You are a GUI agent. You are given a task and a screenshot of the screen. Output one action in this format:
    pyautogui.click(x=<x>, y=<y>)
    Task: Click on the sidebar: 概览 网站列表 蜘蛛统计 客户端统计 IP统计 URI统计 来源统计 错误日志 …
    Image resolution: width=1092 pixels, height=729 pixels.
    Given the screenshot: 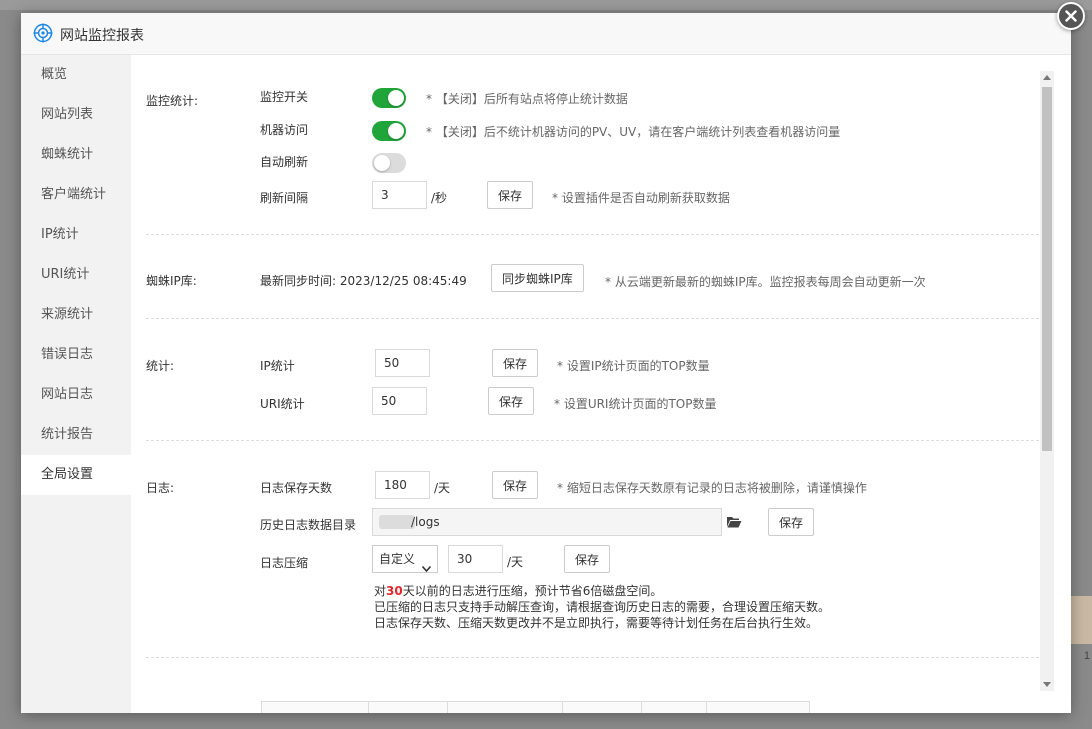 What is the action you would take?
    pyautogui.click(x=76, y=384)
    